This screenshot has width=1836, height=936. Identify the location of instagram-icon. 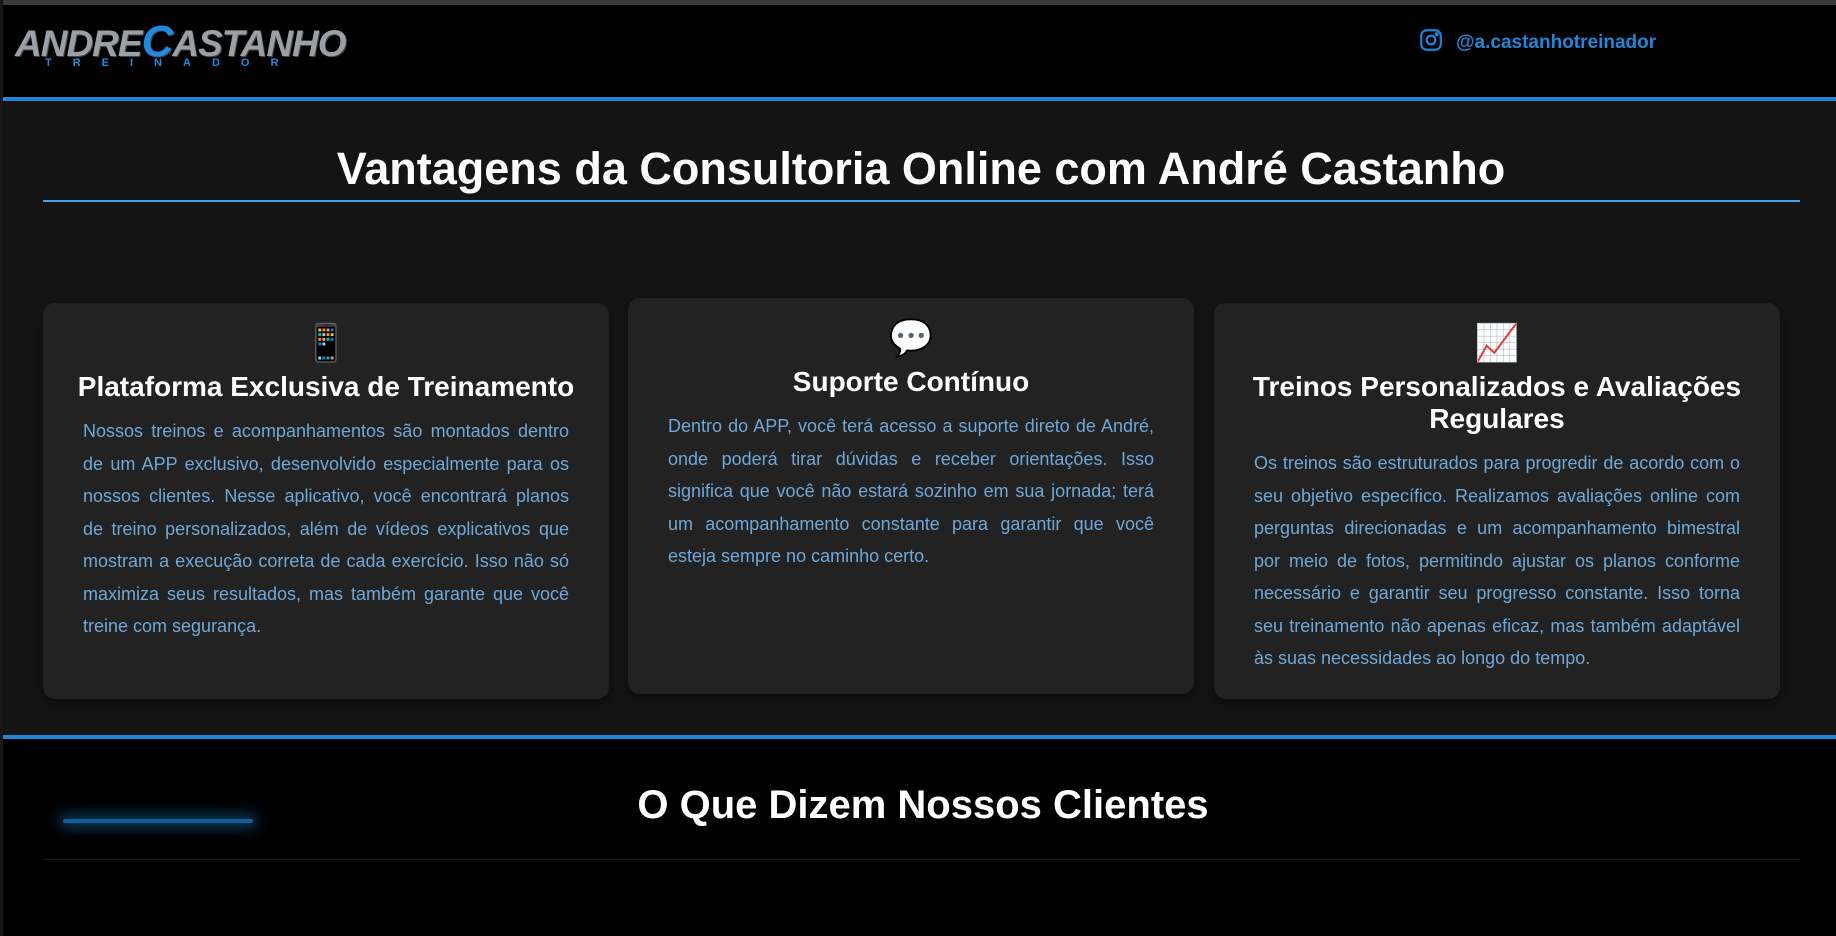
(1431, 43).